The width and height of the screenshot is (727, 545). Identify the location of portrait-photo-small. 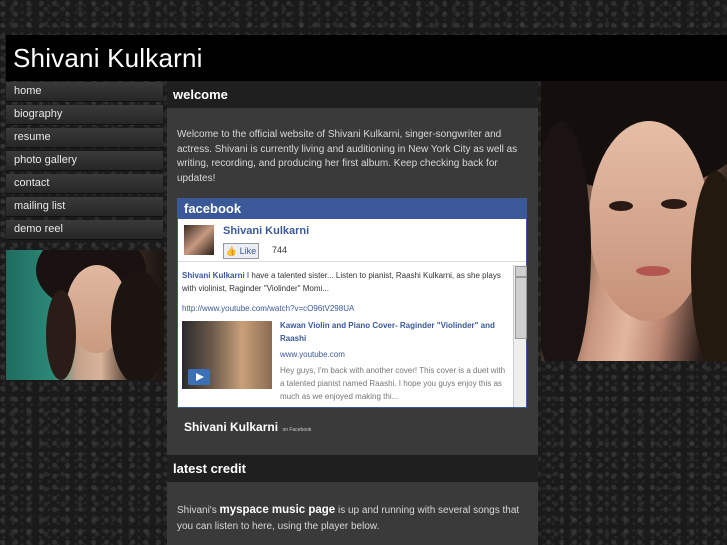
(85, 315).